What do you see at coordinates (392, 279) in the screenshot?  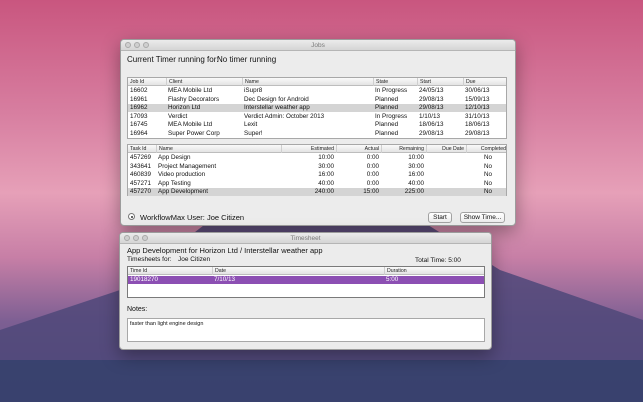 I see `cell-duration: 5:00` at bounding box center [392, 279].